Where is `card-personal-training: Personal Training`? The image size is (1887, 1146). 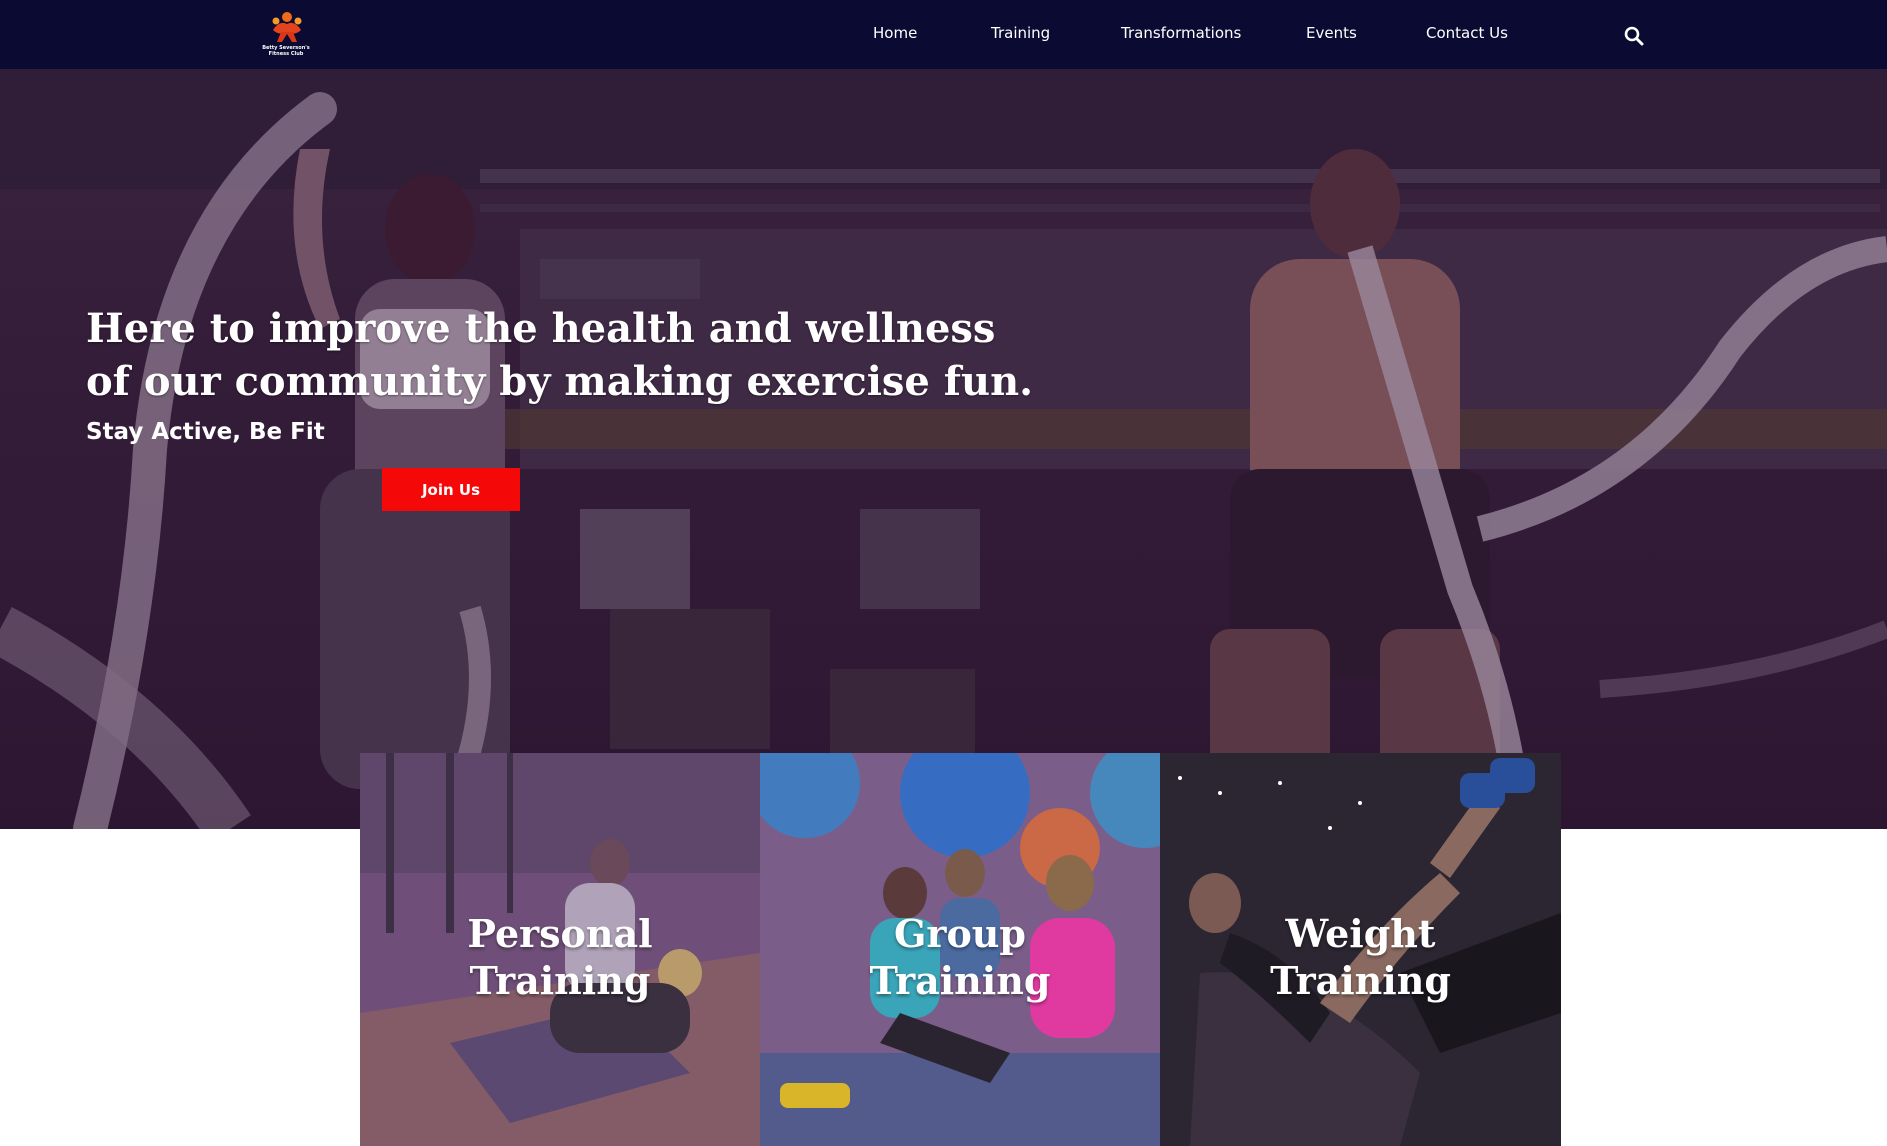 card-personal-training: Personal Training is located at coordinates (560, 949).